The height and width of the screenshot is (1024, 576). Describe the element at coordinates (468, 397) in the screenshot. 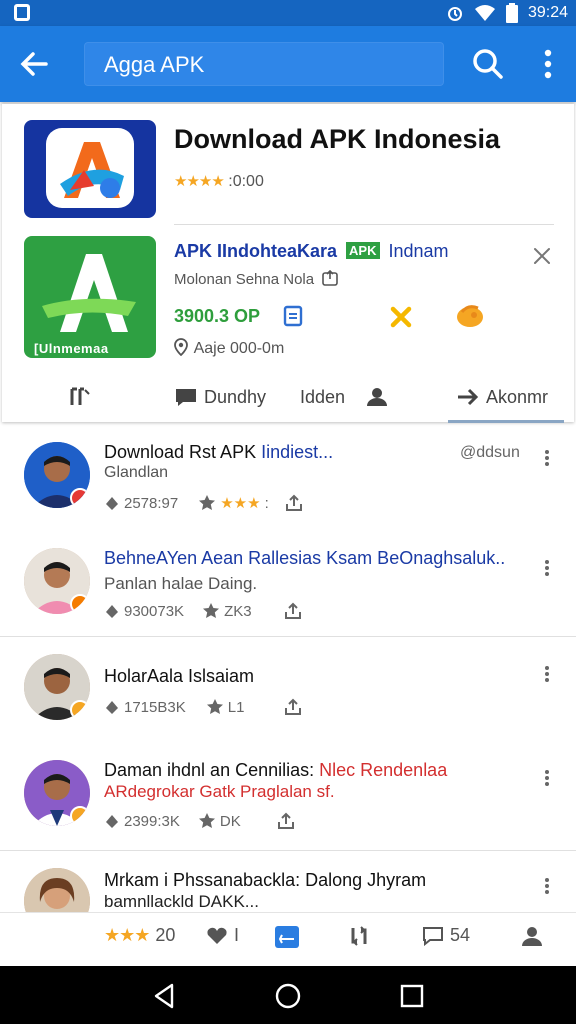

I see `forward-arrow-icon` at that location.